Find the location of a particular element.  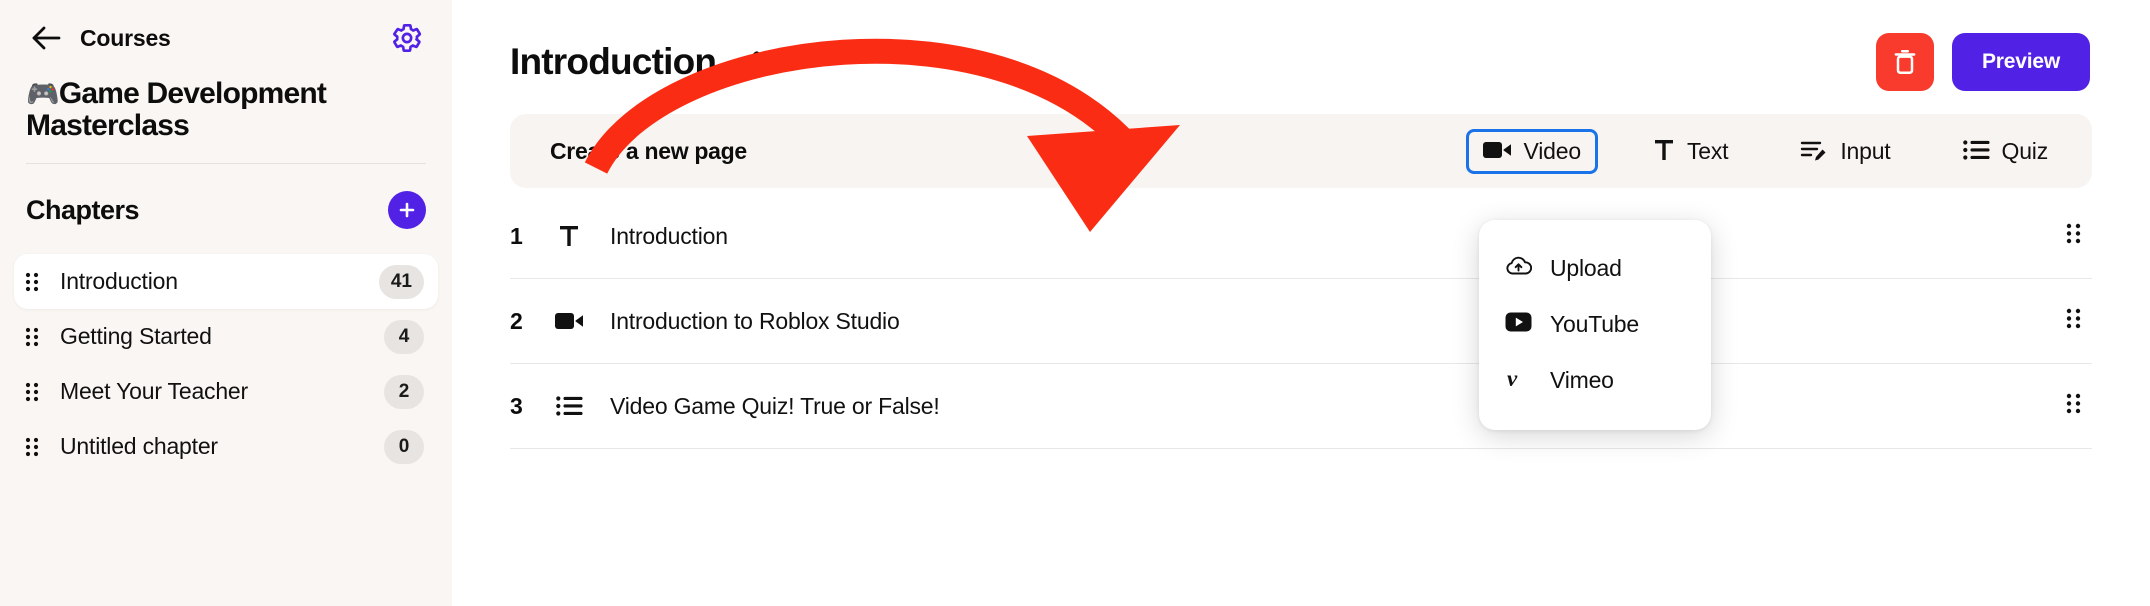

create-text-button: Text is located at coordinates (1690, 151).